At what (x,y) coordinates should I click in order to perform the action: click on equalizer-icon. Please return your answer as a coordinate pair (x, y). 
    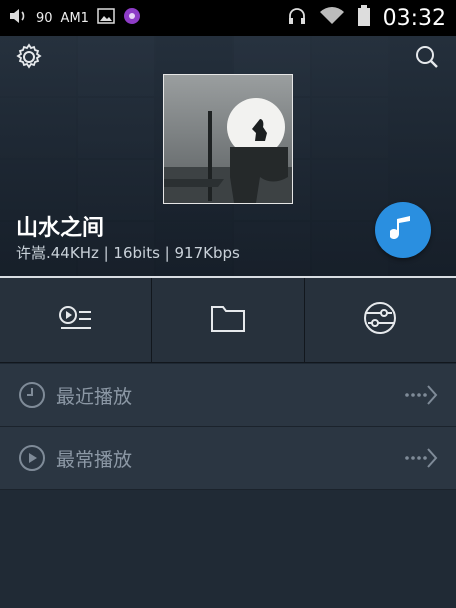
    Looking at the image, I should click on (380, 320).